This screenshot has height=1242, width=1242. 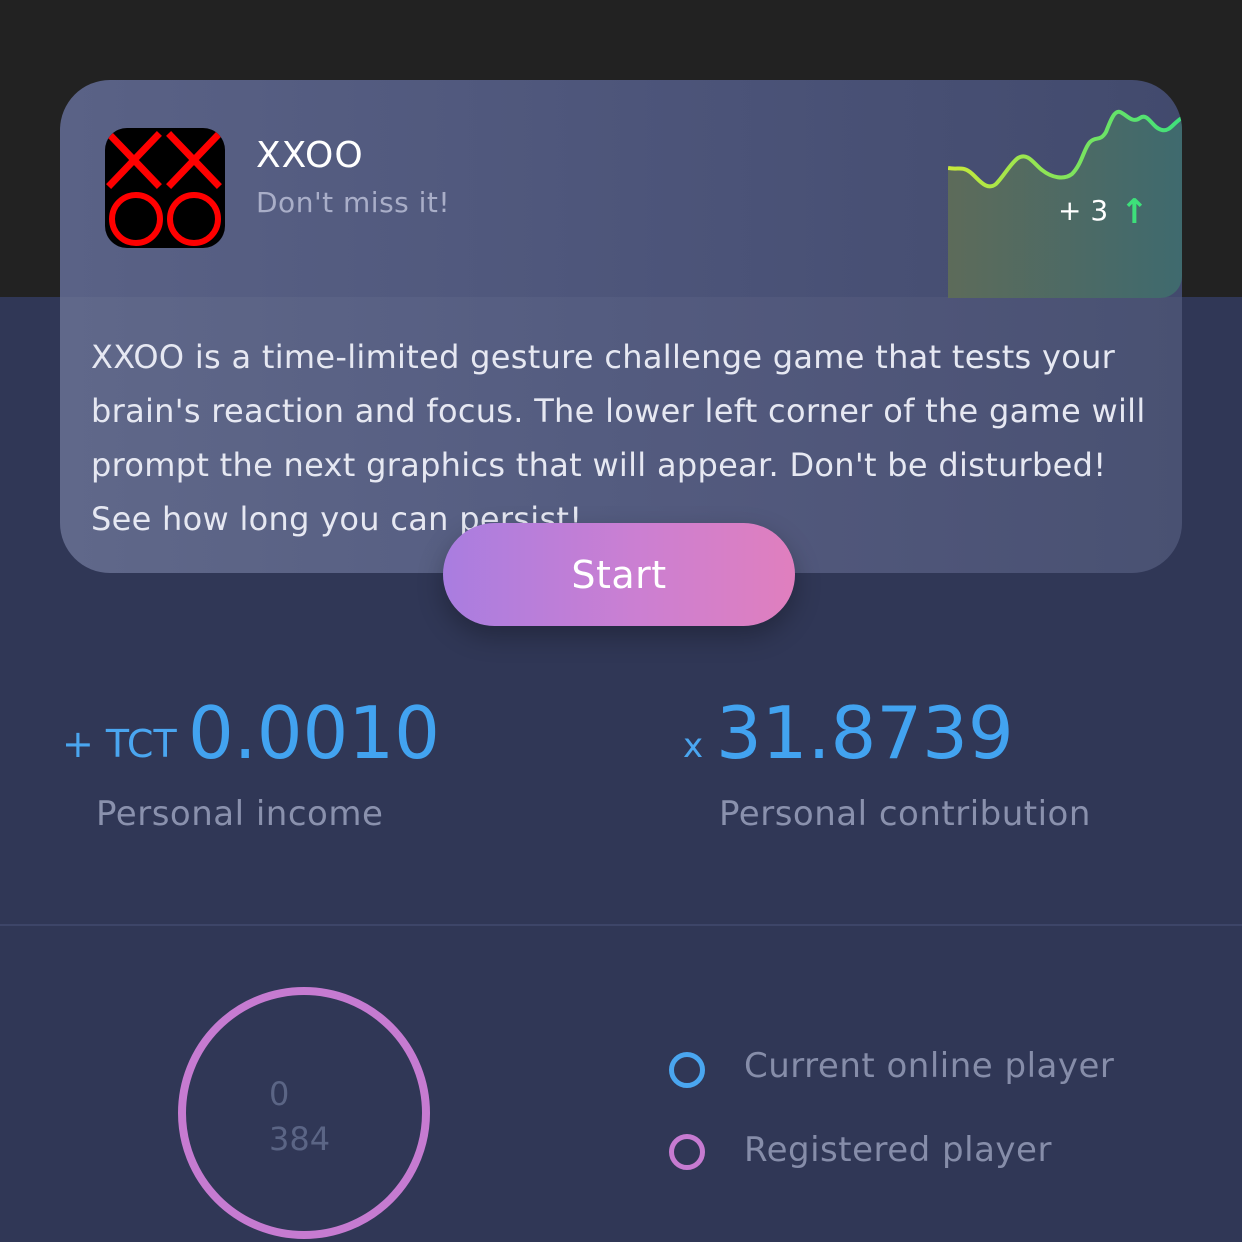 What do you see at coordinates (929, 1066) in the screenshot?
I see `online-legend-label: Current online player` at bounding box center [929, 1066].